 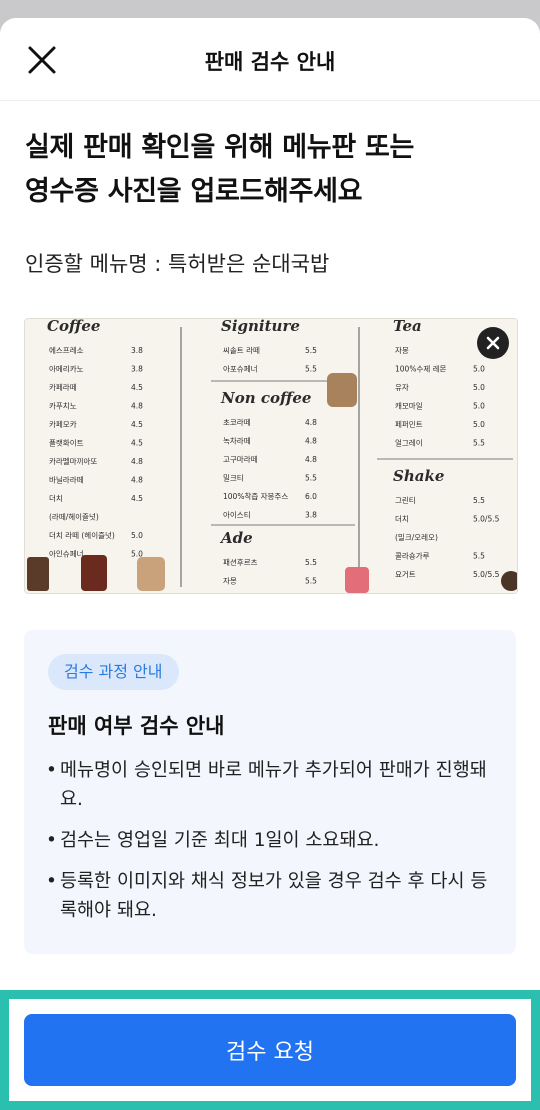 What do you see at coordinates (260, 327) in the screenshot?
I see `menu-section-title: Signiture` at bounding box center [260, 327].